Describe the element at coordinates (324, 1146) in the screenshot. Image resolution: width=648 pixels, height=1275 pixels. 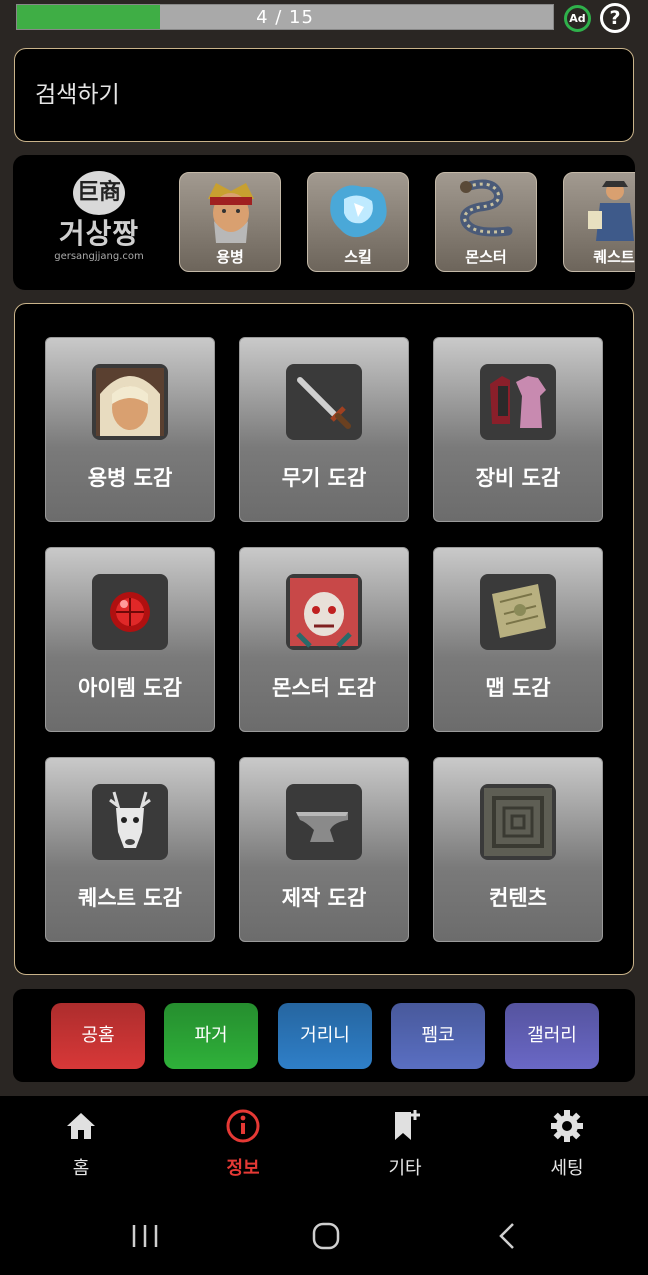
I see `bottom-nav: 홈 정보 기타 세팅` at that location.